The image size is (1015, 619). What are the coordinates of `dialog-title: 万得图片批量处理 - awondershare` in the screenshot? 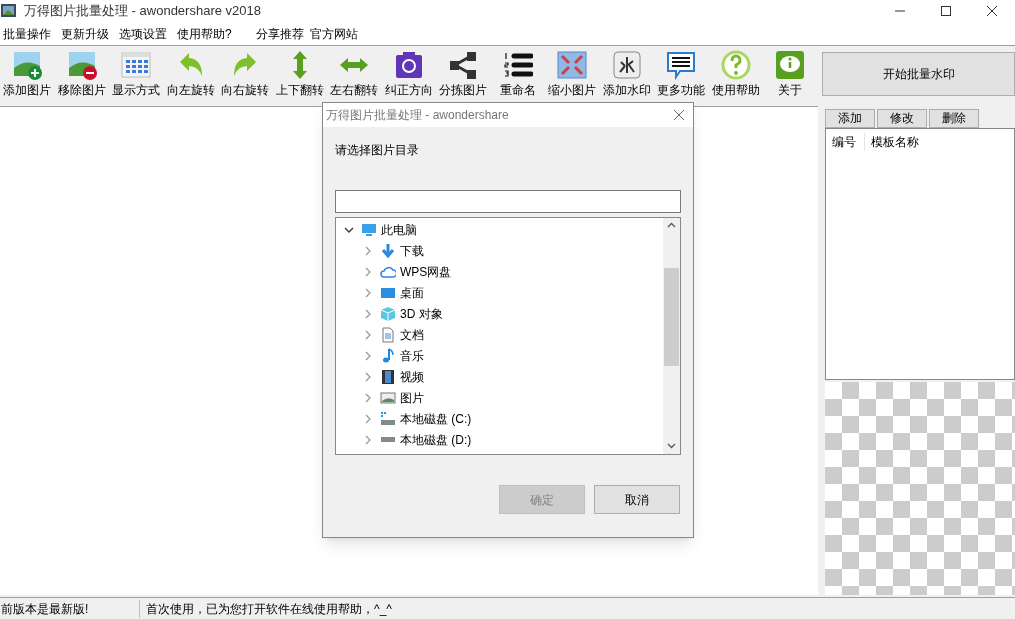 It's located at (417, 115).